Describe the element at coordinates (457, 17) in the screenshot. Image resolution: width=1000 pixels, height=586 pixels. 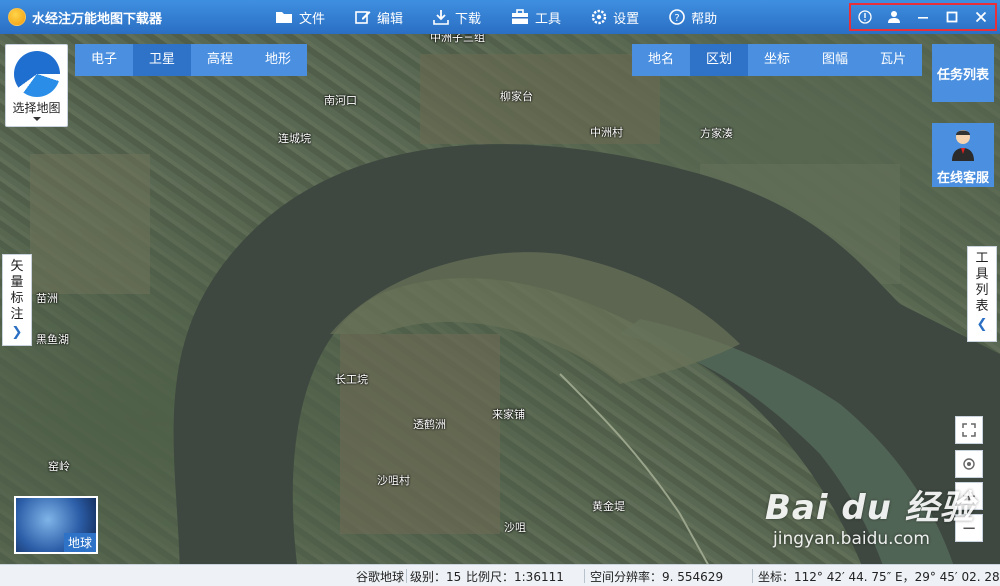
I see `menu-download: 下载` at that location.